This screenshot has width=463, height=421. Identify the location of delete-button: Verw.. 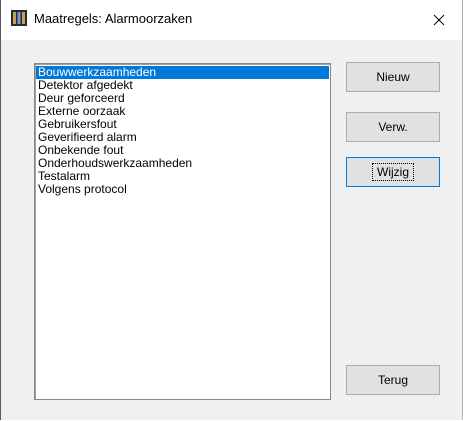
(393, 127).